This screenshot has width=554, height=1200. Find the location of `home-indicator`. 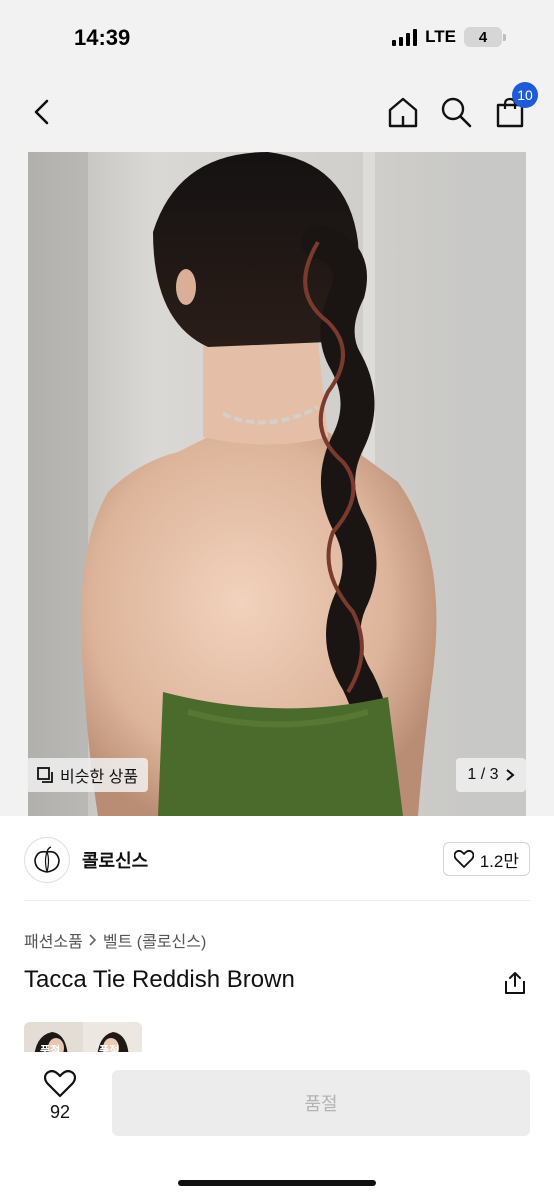

home-indicator is located at coordinates (277, 1183).